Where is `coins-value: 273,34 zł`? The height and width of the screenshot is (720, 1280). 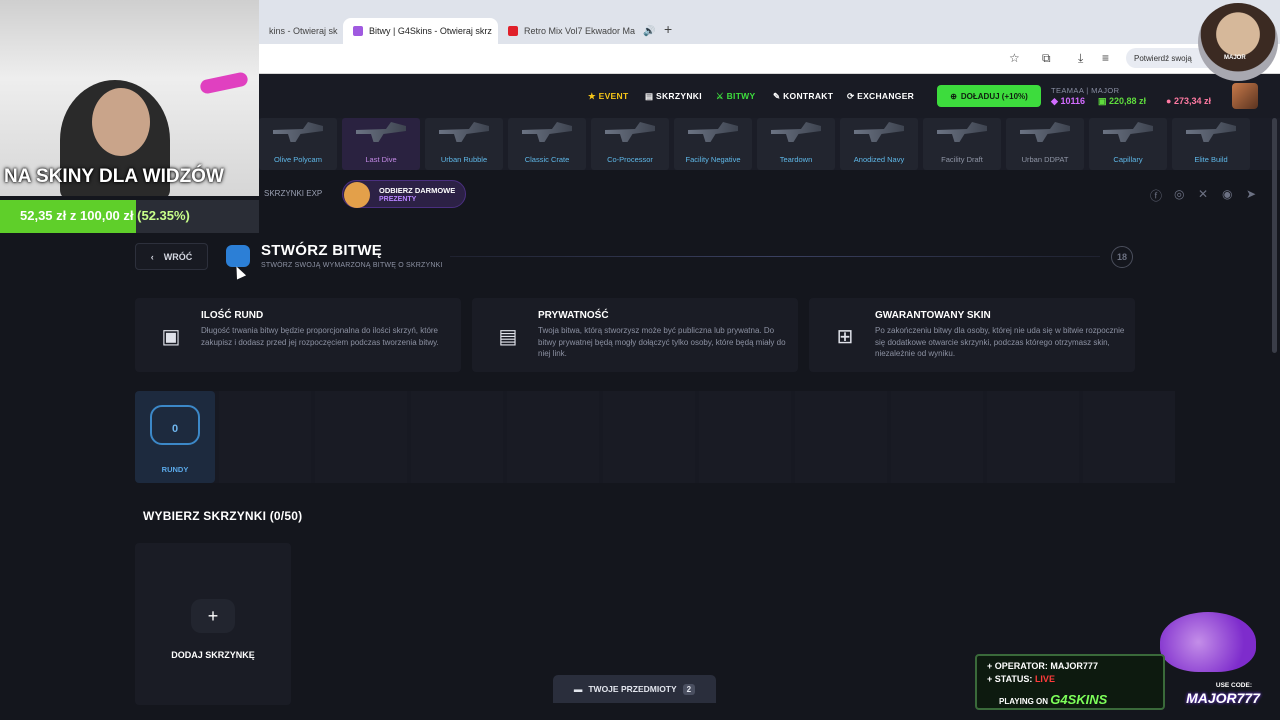 coins-value: 273,34 zł is located at coordinates (1192, 101).